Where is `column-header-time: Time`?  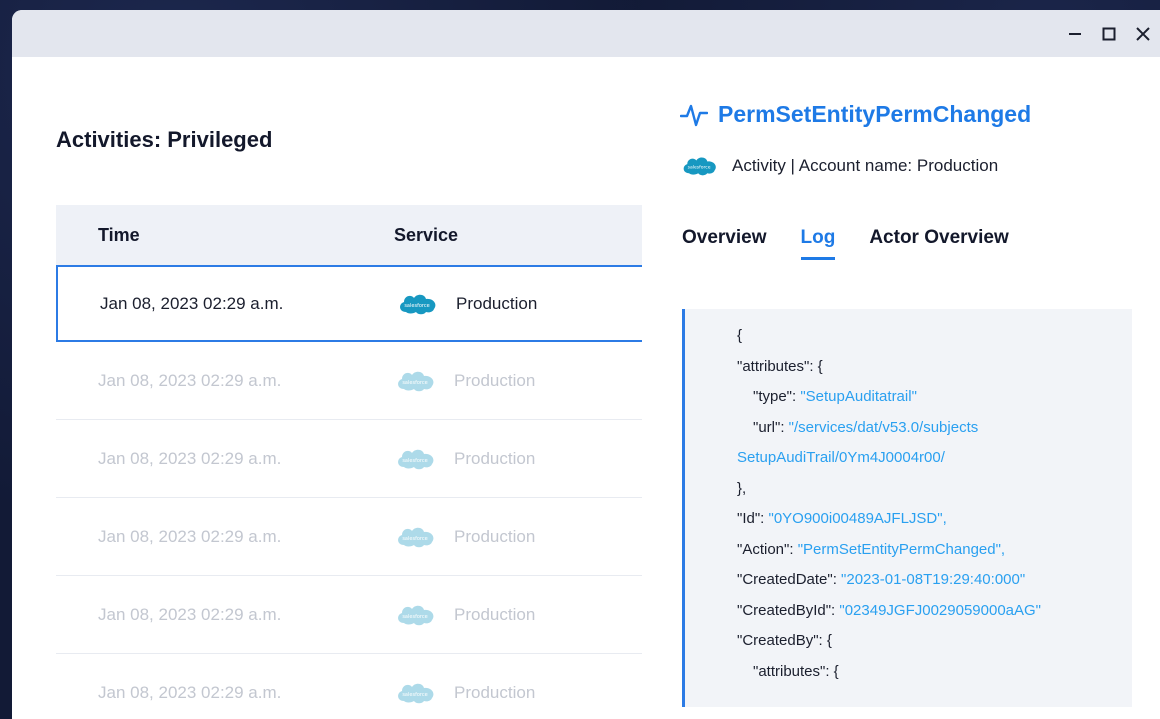 column-header-time: Time is located at coordinates (119, 235).